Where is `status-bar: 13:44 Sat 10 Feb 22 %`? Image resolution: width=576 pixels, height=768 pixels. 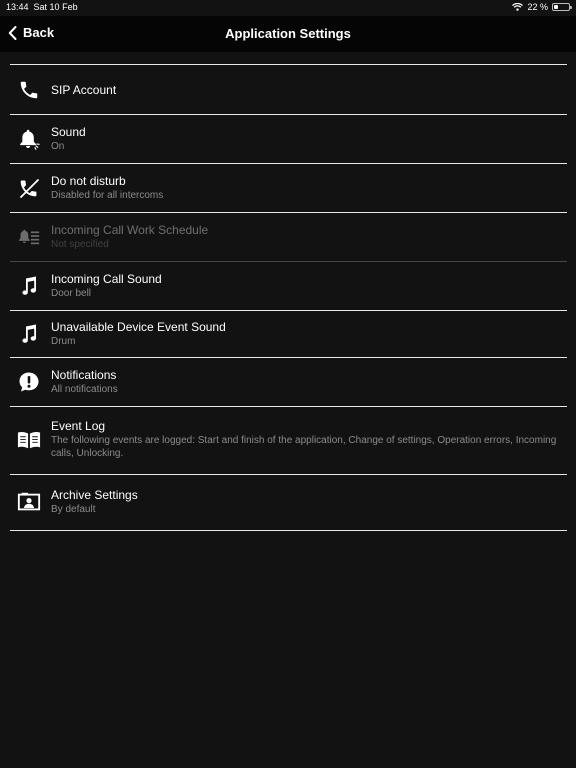
status-bar: 13:44 Sat 10 Feb 22 % is located at coordinates (288, 8).